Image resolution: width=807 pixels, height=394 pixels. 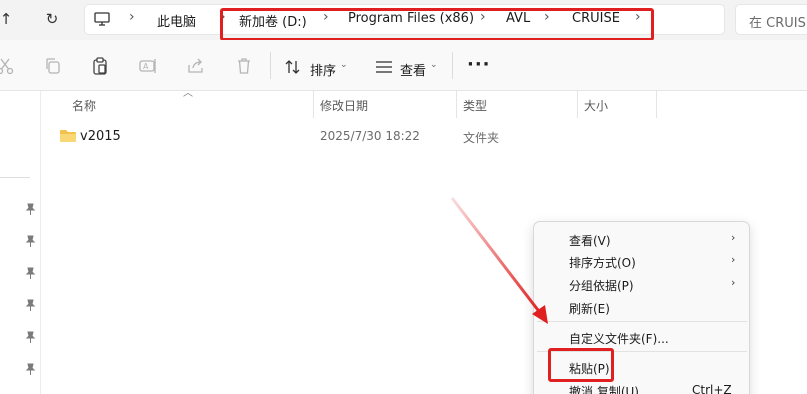 What do you see at coordinates (344, 105) in the screenshot?
I see `column-header-modified: 修改日期` at bounding box center [344, 105].